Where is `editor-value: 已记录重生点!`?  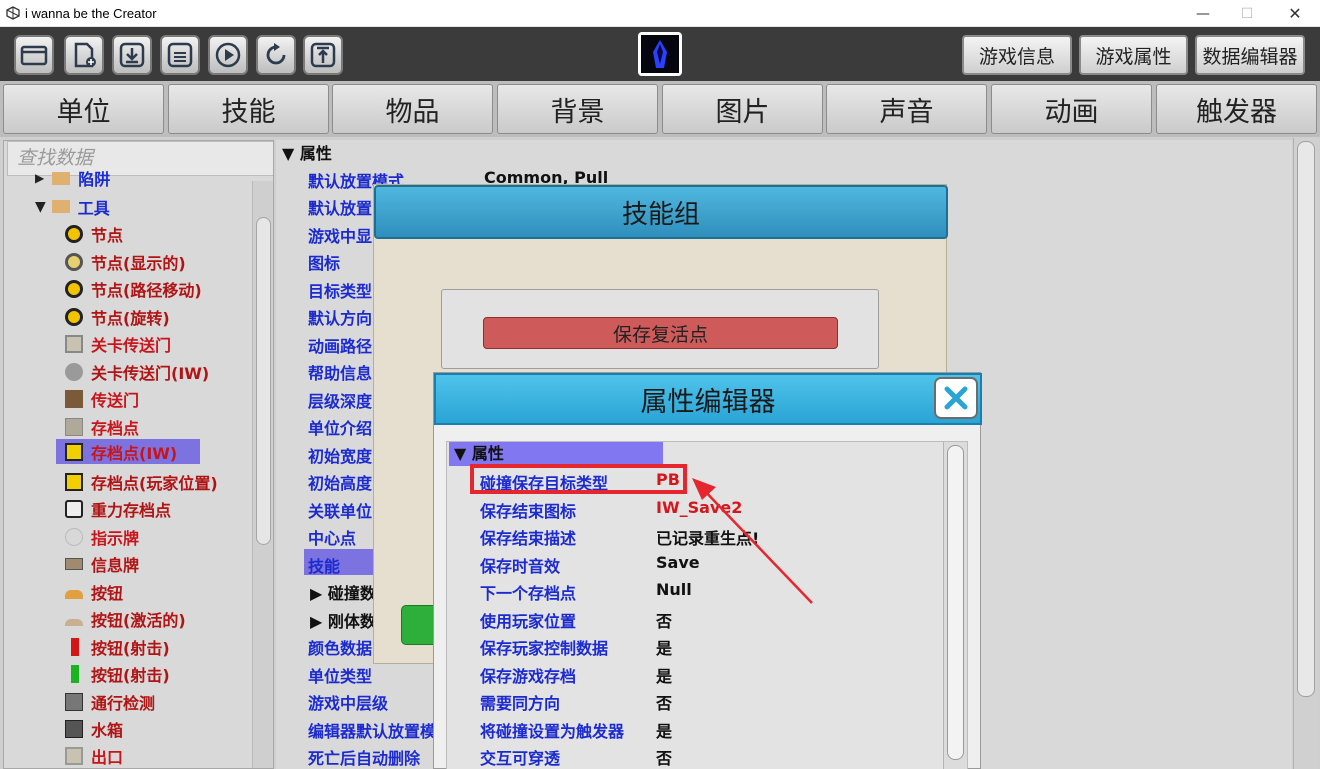 editor-value: 已记录重生点! is located at coordinates (707, 537).